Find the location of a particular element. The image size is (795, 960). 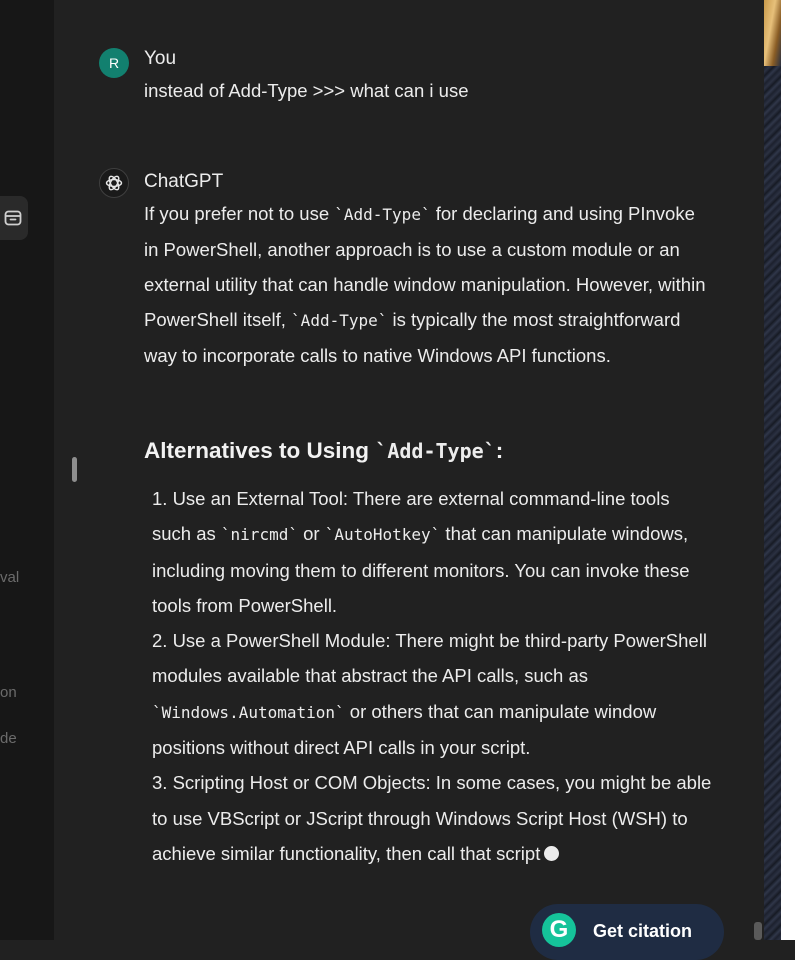

archive-button is located at coordinates (14, 218).